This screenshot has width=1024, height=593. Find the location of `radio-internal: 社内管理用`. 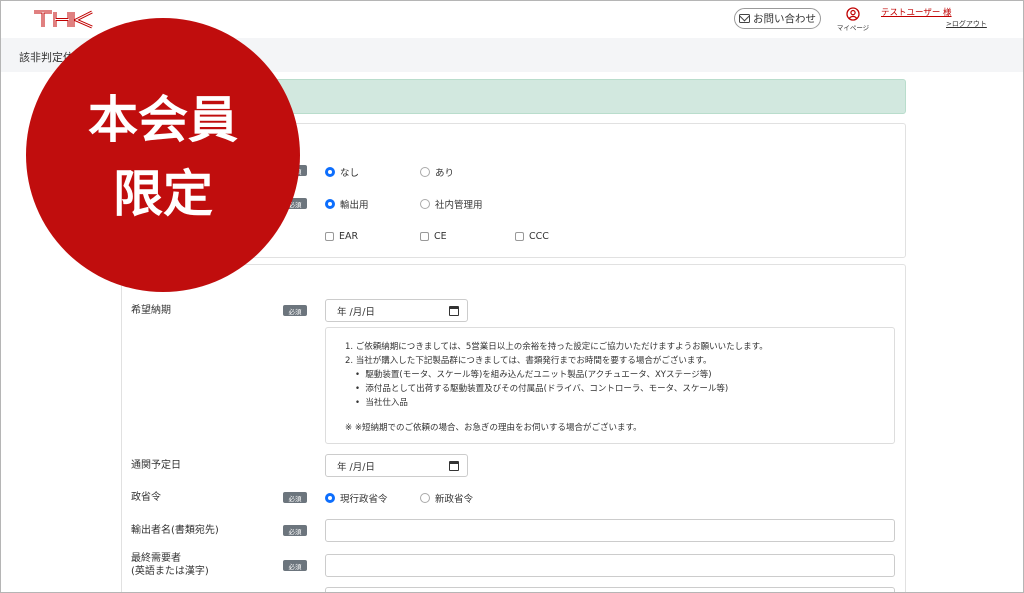

radio-internal: 社内管理用 is located at coordinates (451, 204).